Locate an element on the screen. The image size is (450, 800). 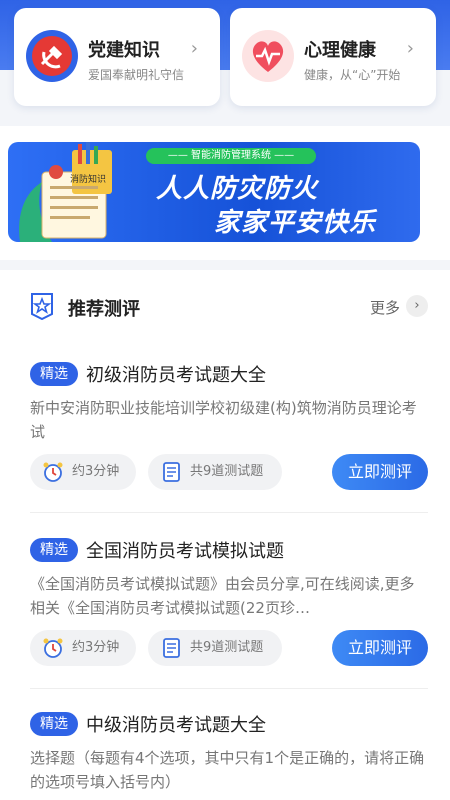
assessment-description: 新中安消防职业技能培训学校初级建(构)筑物消防员理论考试 is located at coordinates (223, 420).